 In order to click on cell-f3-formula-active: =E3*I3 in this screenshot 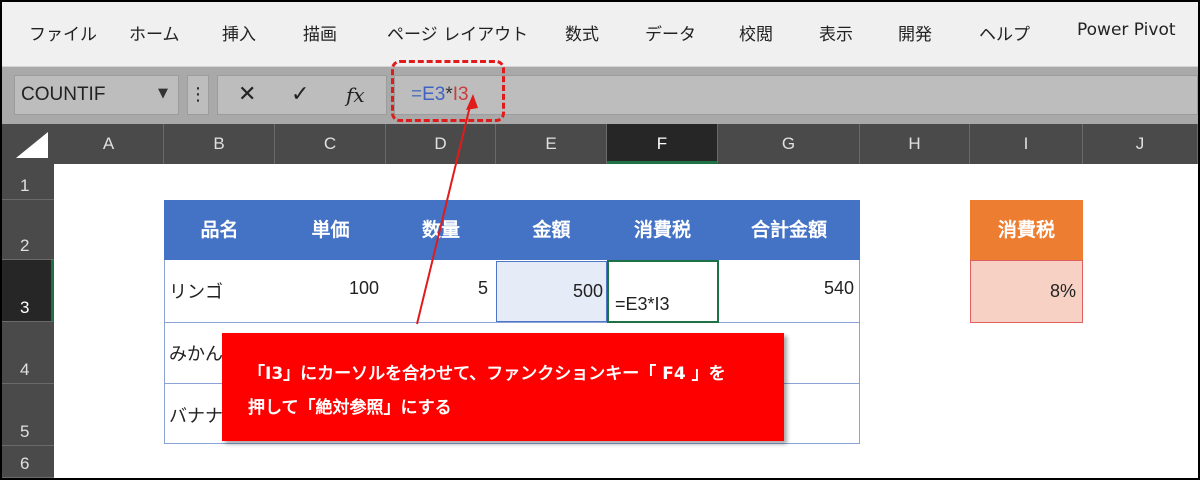, I will do `click(663, 291)`.